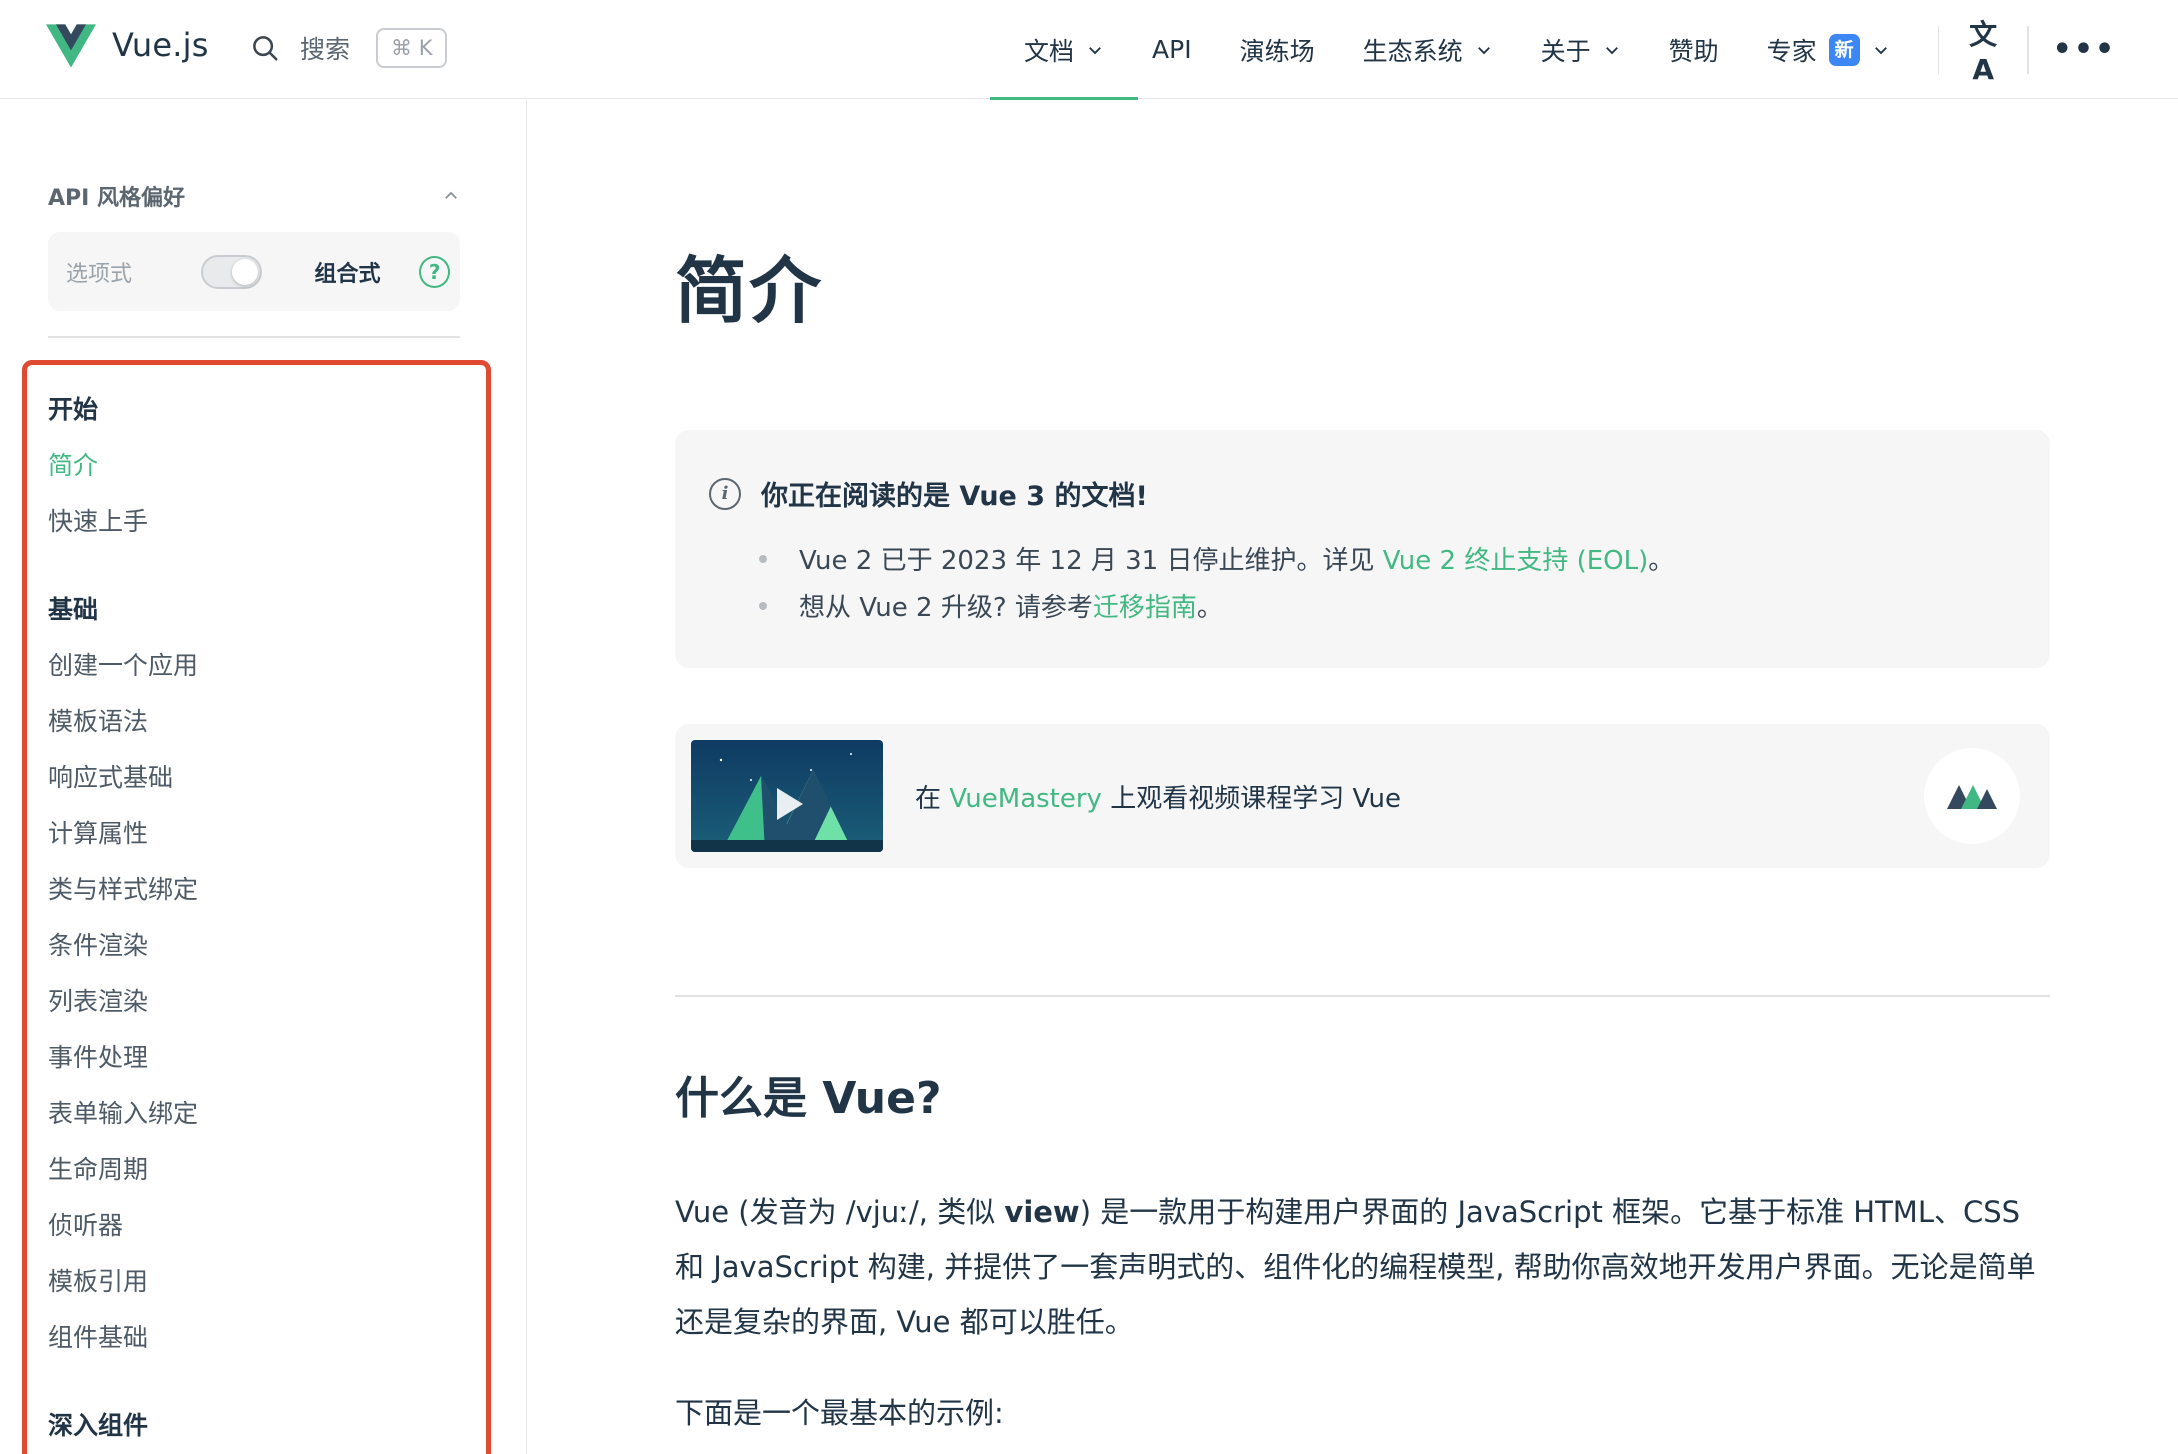  What do you see at coordinates (98, 1425) in the screenshot?
I see `sidebar-section-components-in-depth: 深入组件` at bounding box center [98, 1425].